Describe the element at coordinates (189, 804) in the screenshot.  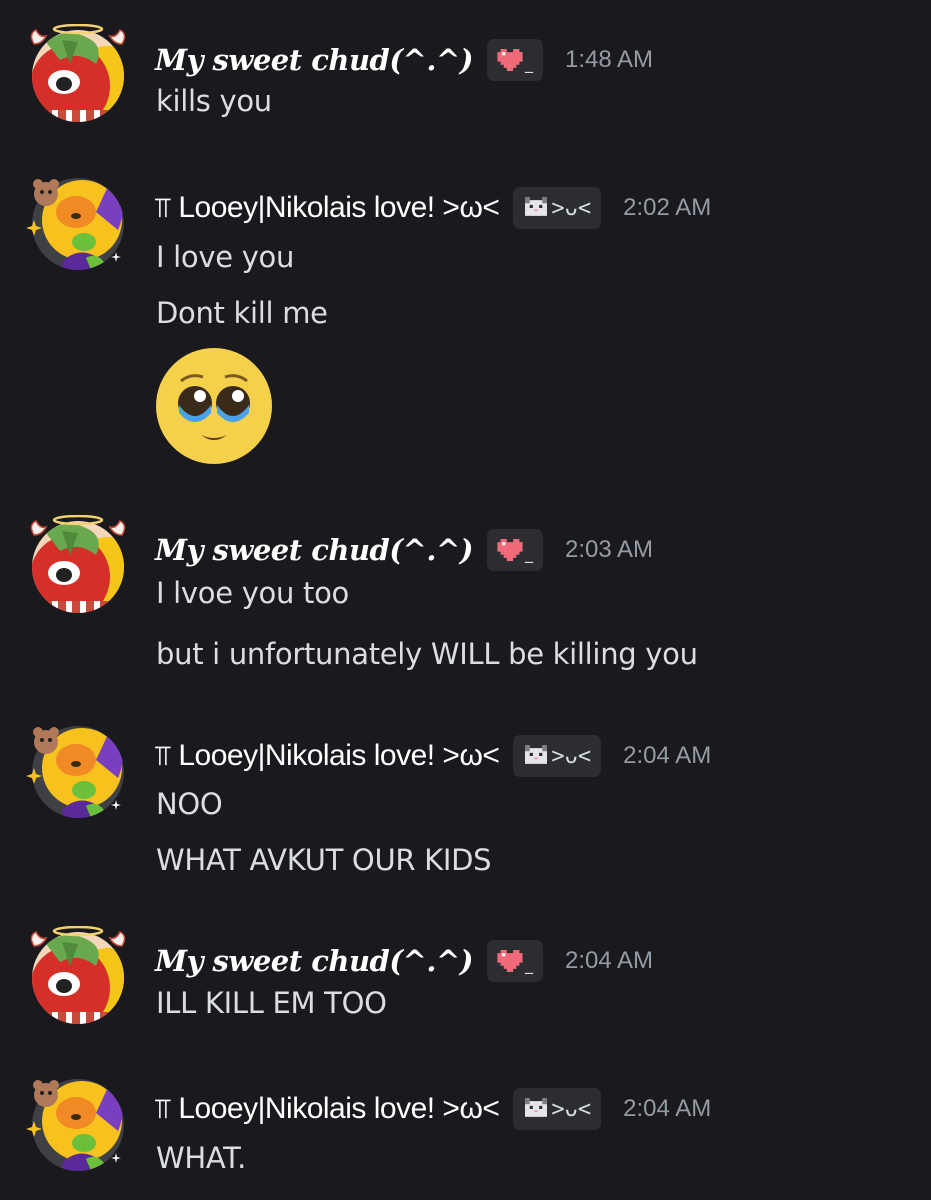
I see `message-text: NOO` at that location.